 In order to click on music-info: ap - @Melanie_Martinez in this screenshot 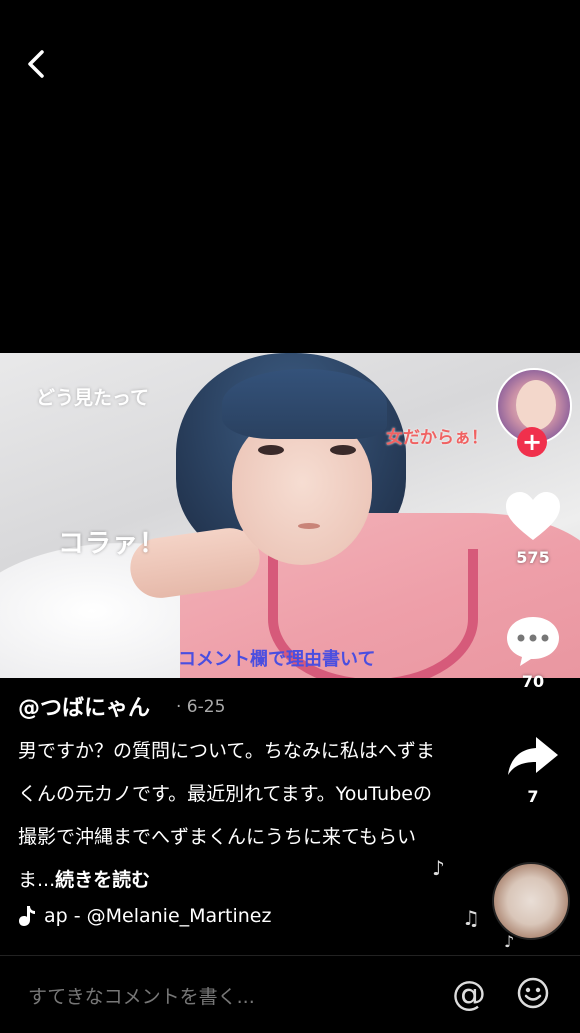, I will do `click(144, 916)`.